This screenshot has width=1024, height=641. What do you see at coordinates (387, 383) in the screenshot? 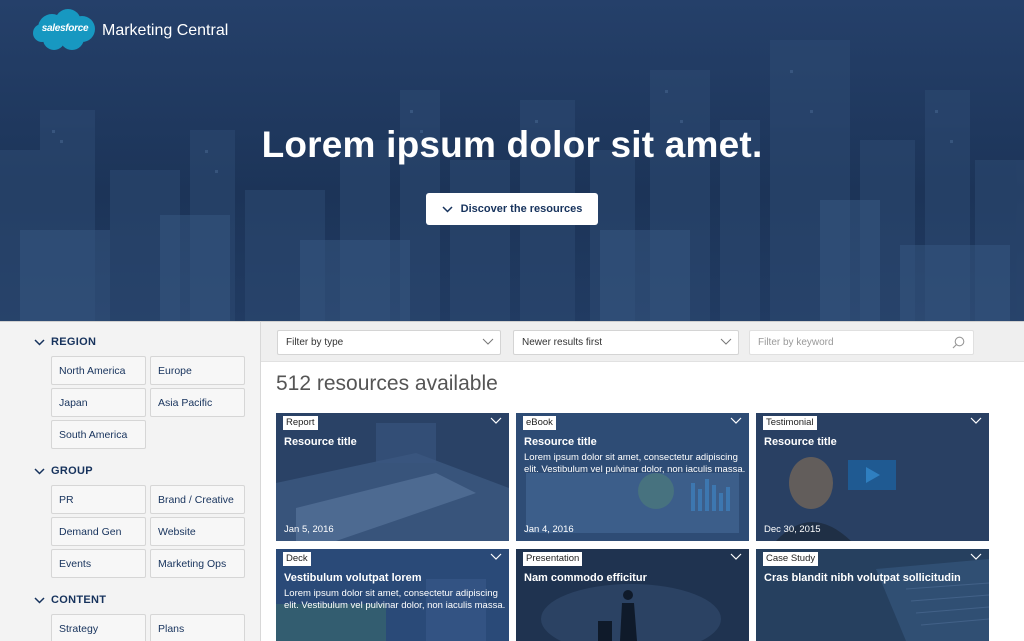
I see `results-count: 512 resources available` at bounding box center [387, 383].